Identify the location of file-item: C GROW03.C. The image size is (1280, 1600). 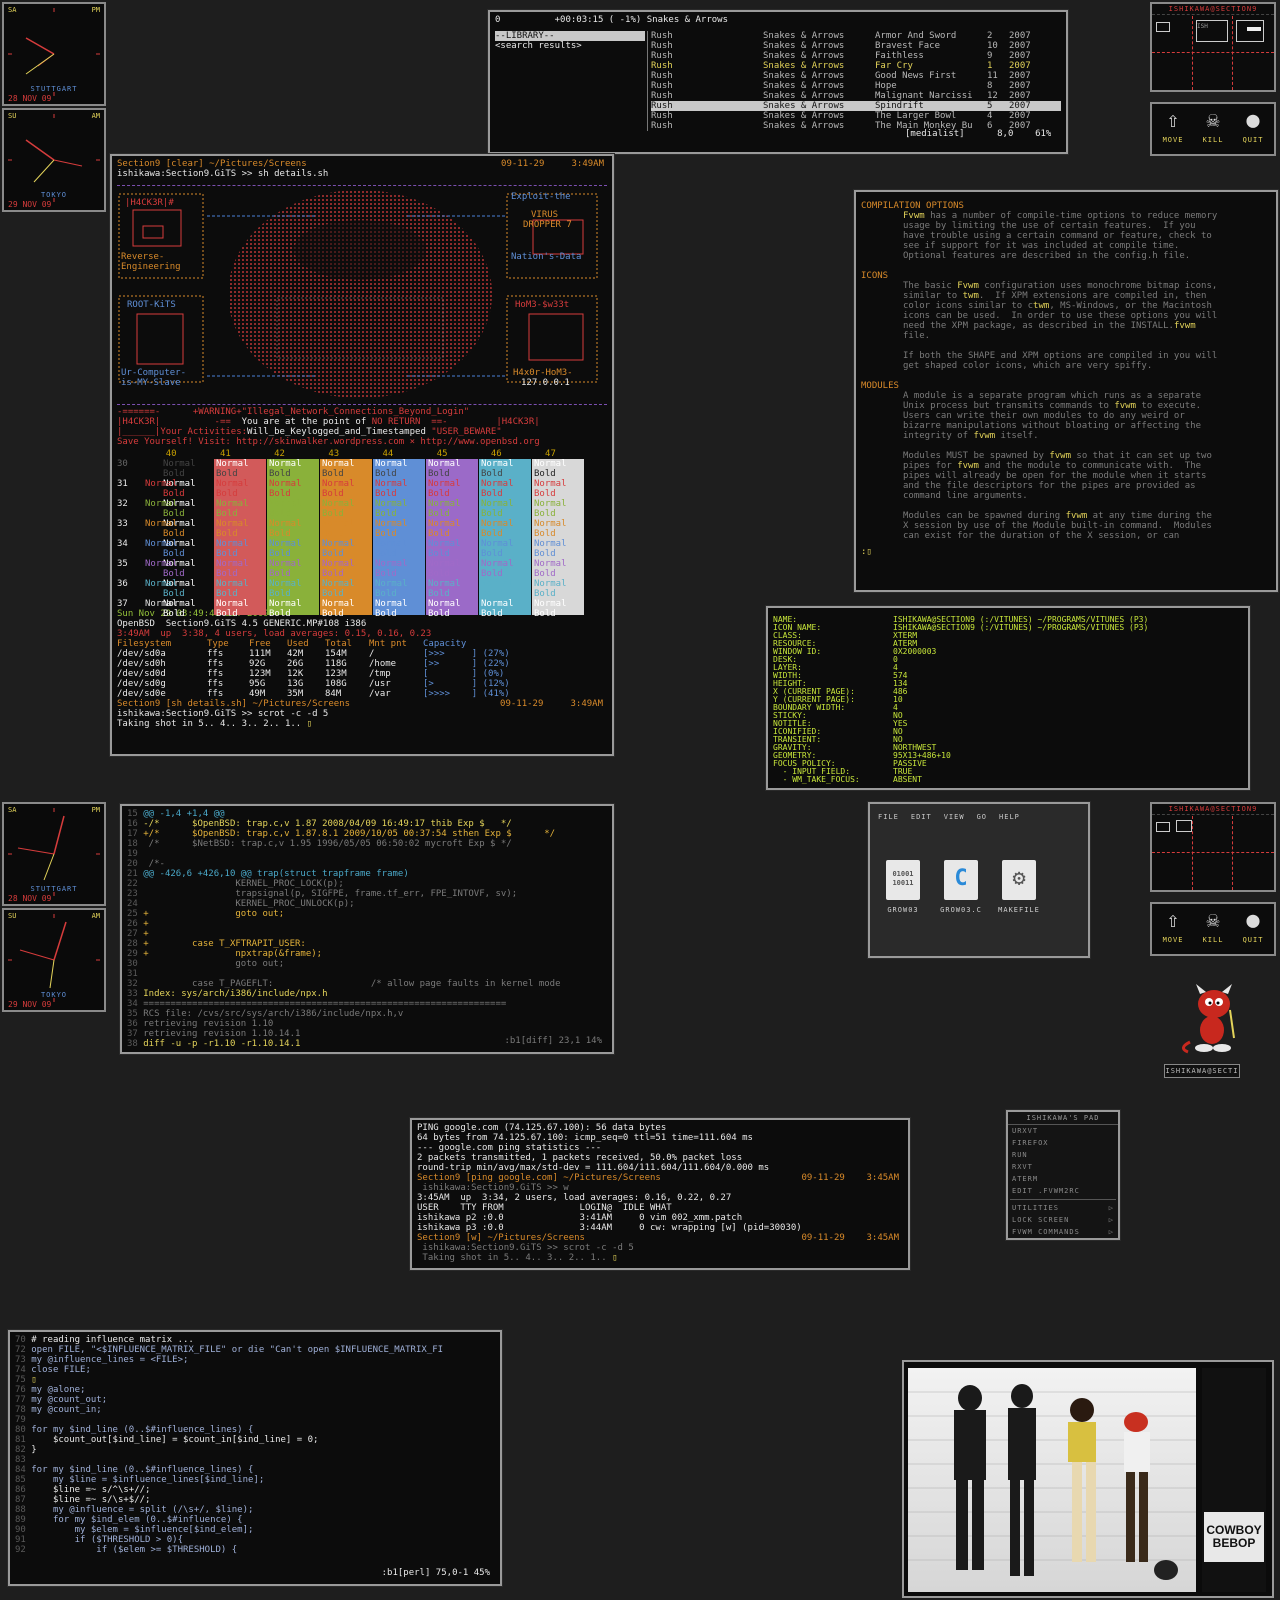
(961, 887).